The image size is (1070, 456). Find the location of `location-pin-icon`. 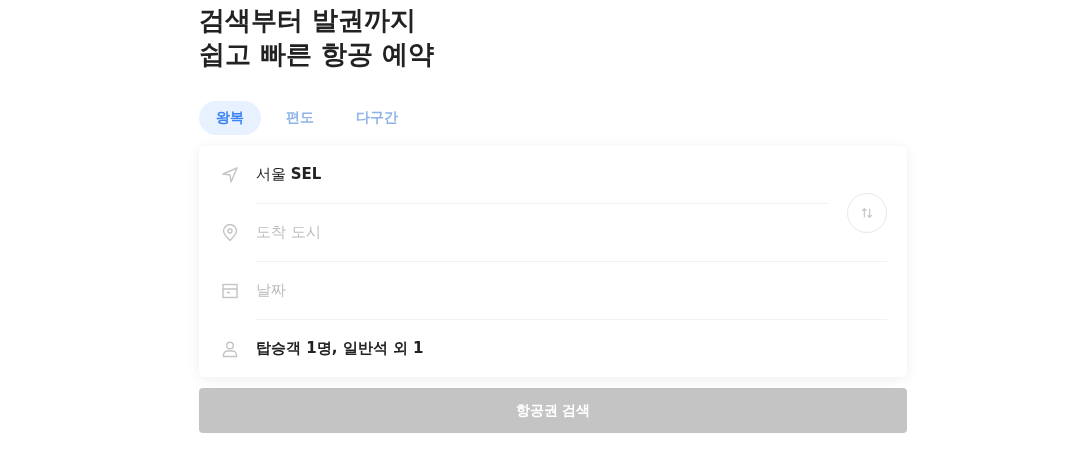

location-pin-icon is located at coordinates (230, 232).